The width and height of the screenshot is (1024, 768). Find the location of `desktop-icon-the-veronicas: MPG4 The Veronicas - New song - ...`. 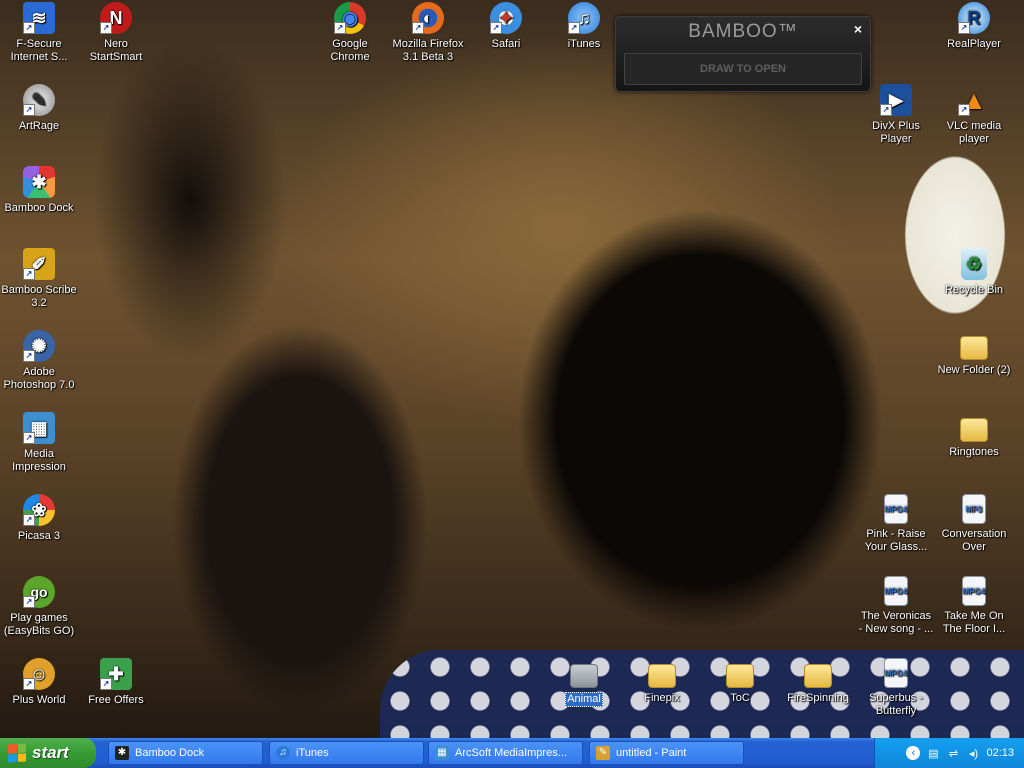

desktop-icon-the-veronicas: MPG4 The Veronicas - New song - ... is located at coordinates (896, 606).